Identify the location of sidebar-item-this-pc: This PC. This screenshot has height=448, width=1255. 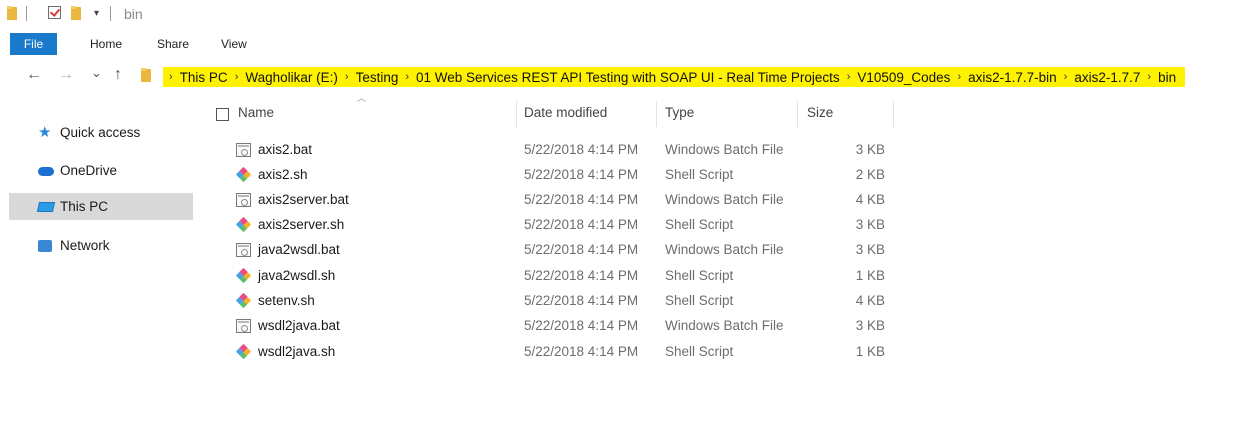
(101, 206).